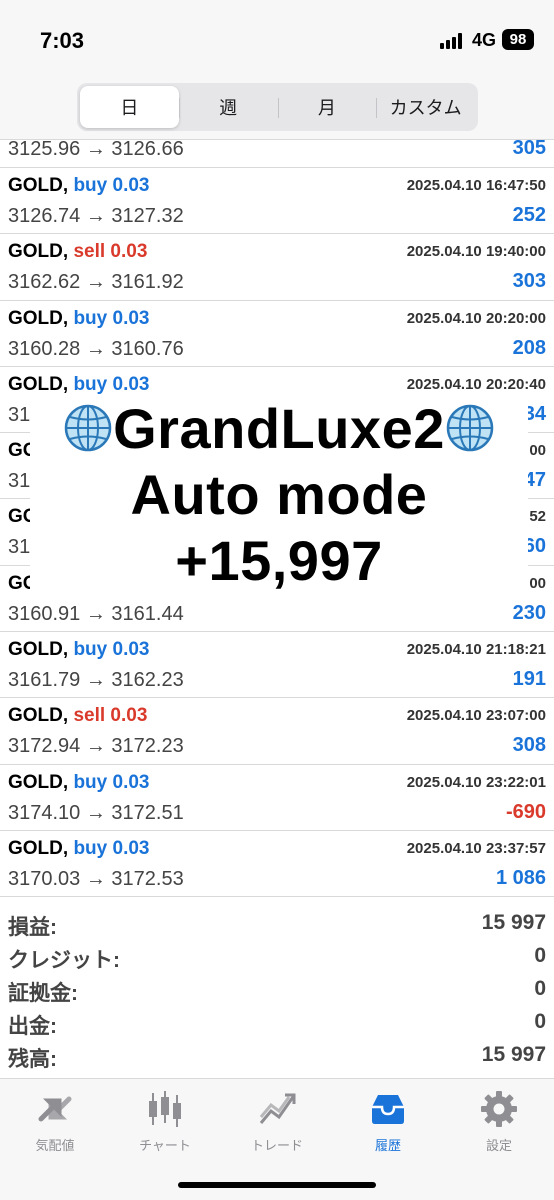  What do you see at coordinates (453, 40) in the screenshot?
I see `signal-icon` at bounding box center [453, 40].